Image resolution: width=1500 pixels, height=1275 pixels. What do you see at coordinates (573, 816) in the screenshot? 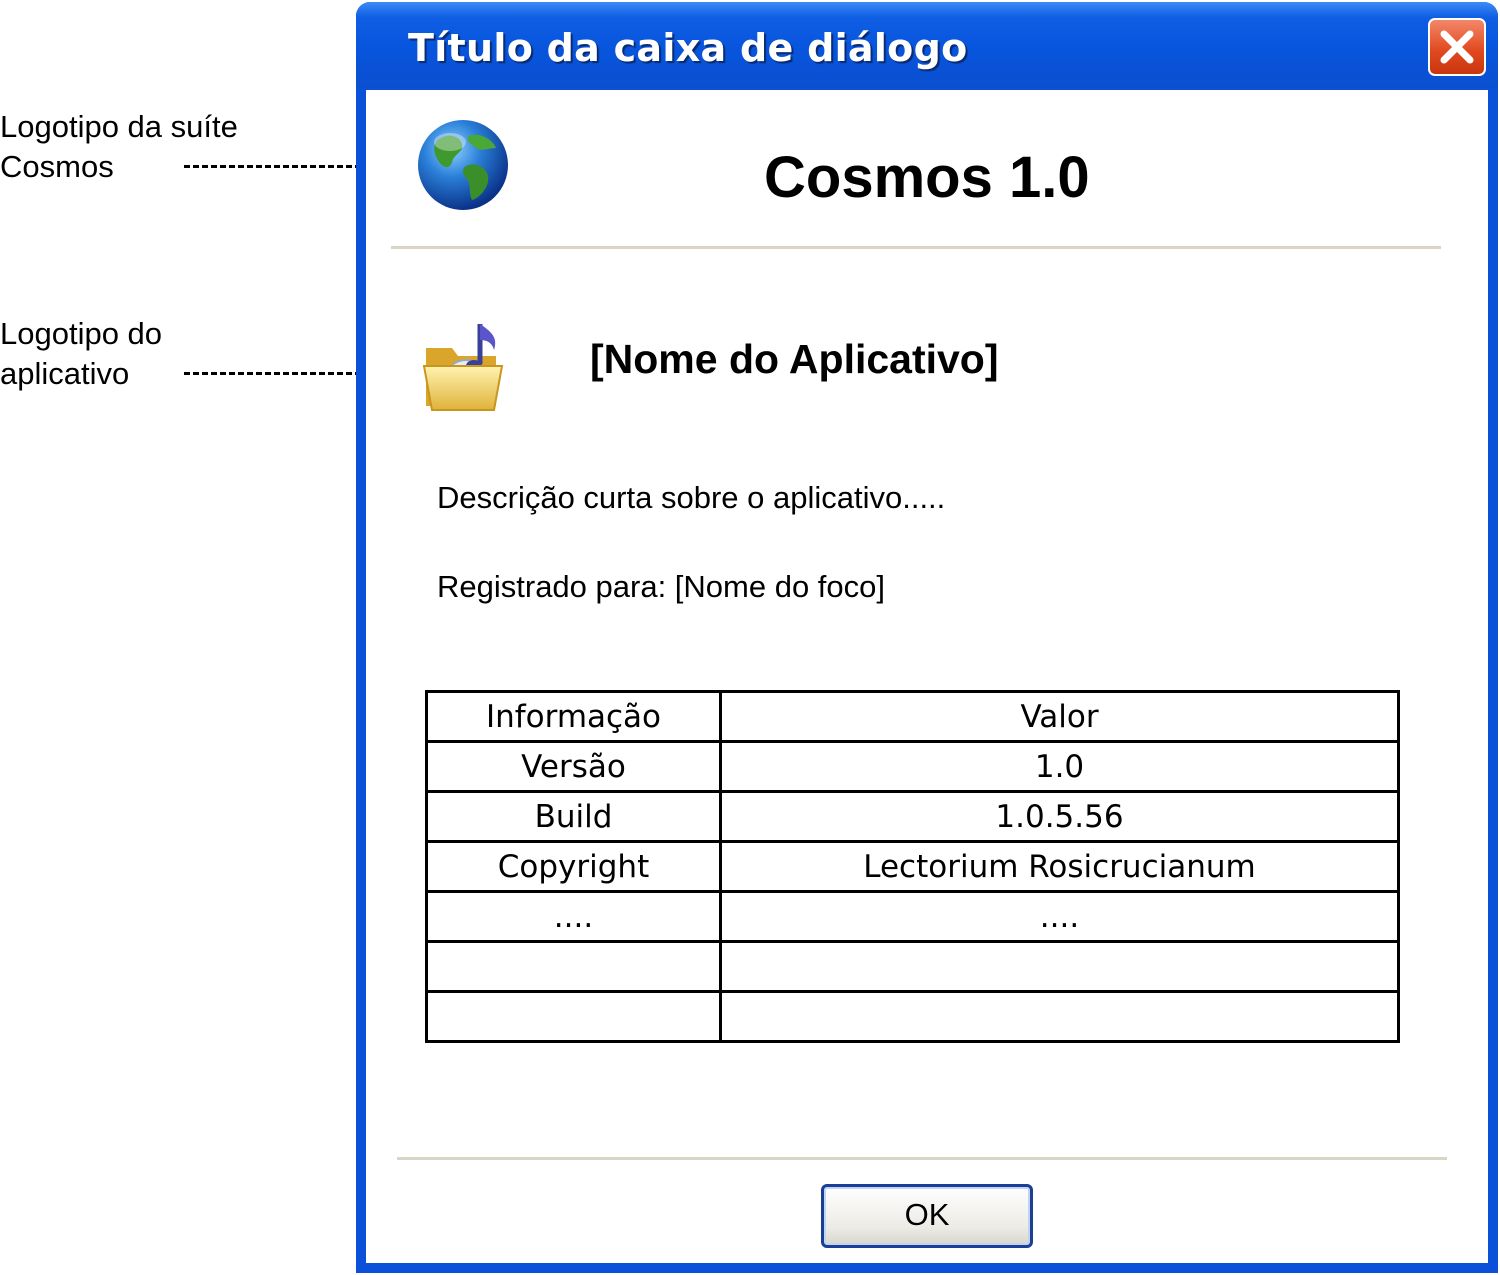
I see `table-cell: Build` at bounding box center [573, 816].